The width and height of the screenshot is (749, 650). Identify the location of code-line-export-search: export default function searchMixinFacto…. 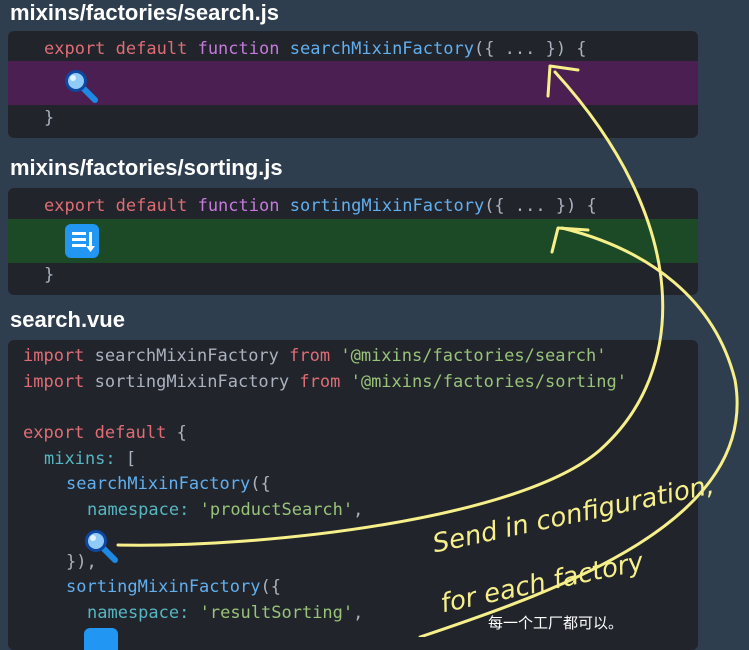
(315, 49).